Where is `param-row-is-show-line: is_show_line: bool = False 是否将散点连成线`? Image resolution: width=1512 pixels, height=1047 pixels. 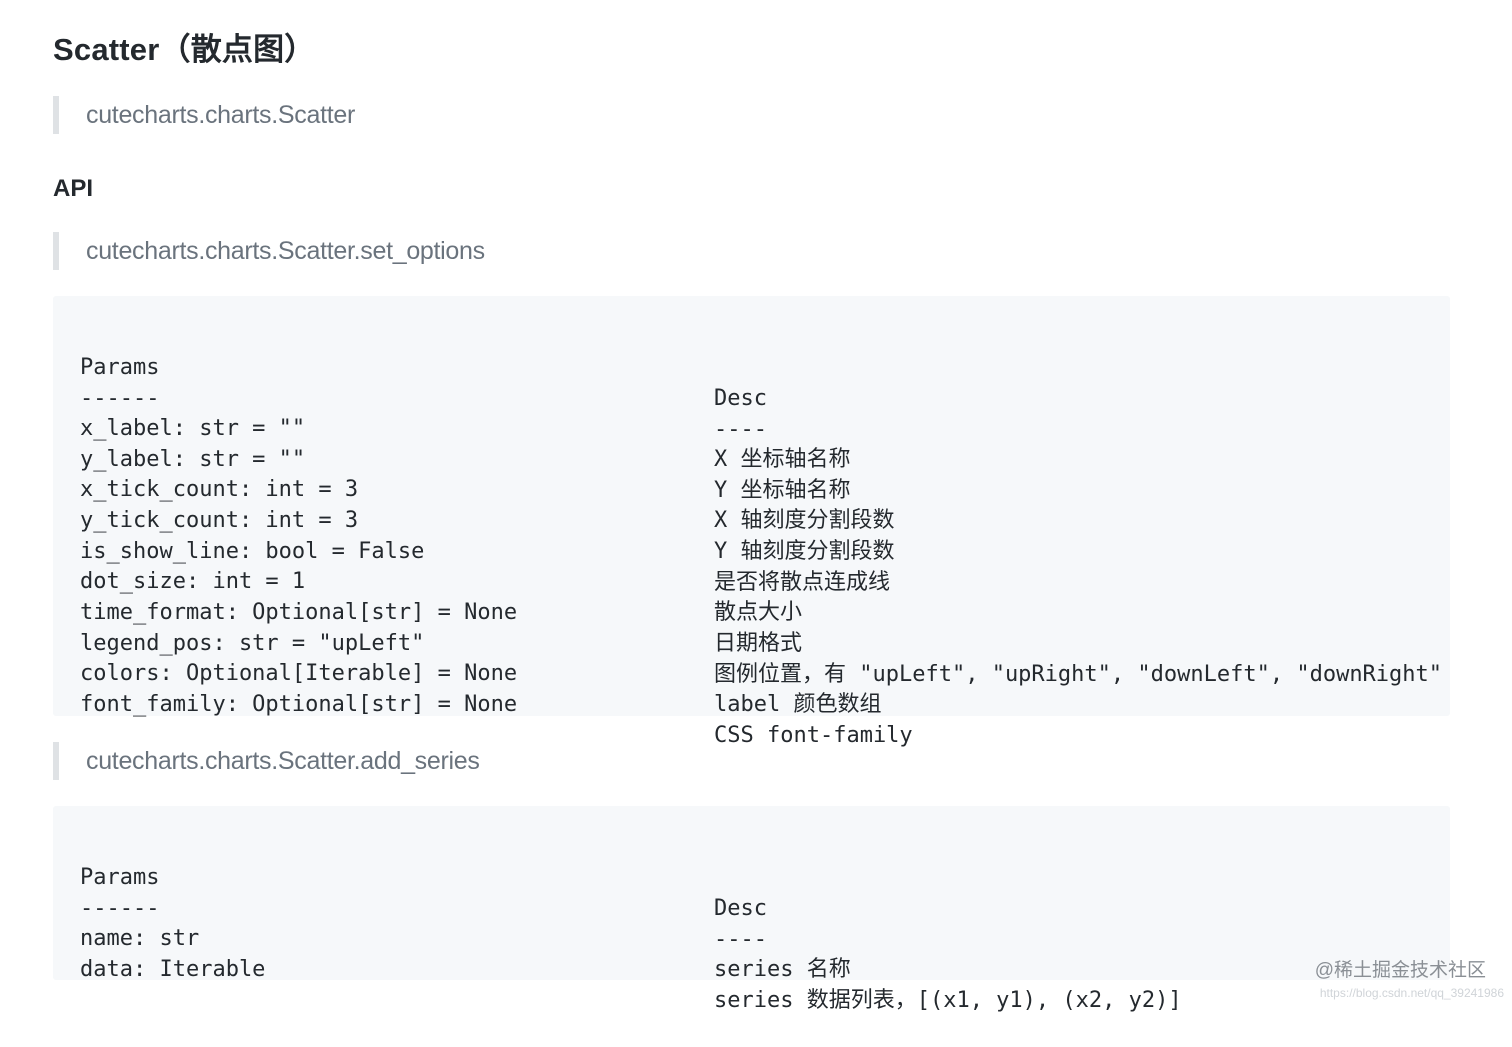
param-row-is-show-line: is_show_line: bool = False 是否将散点连成线 is located at coordinates (751, 550).